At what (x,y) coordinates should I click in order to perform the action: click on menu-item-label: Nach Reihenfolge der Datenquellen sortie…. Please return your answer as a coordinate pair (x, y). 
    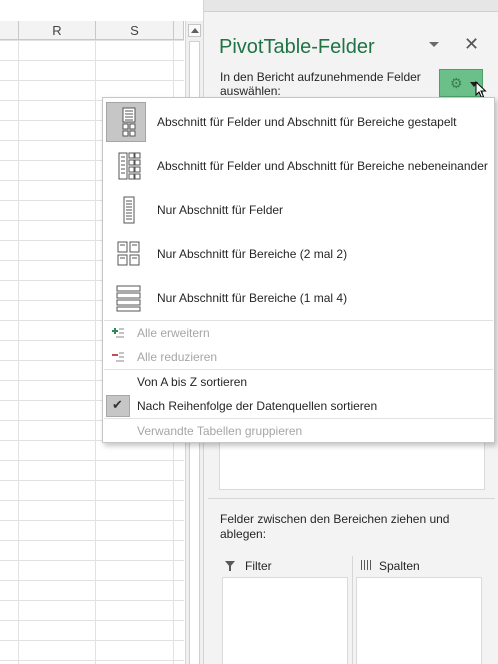
    Looking at the image, I should click on (257, 406).